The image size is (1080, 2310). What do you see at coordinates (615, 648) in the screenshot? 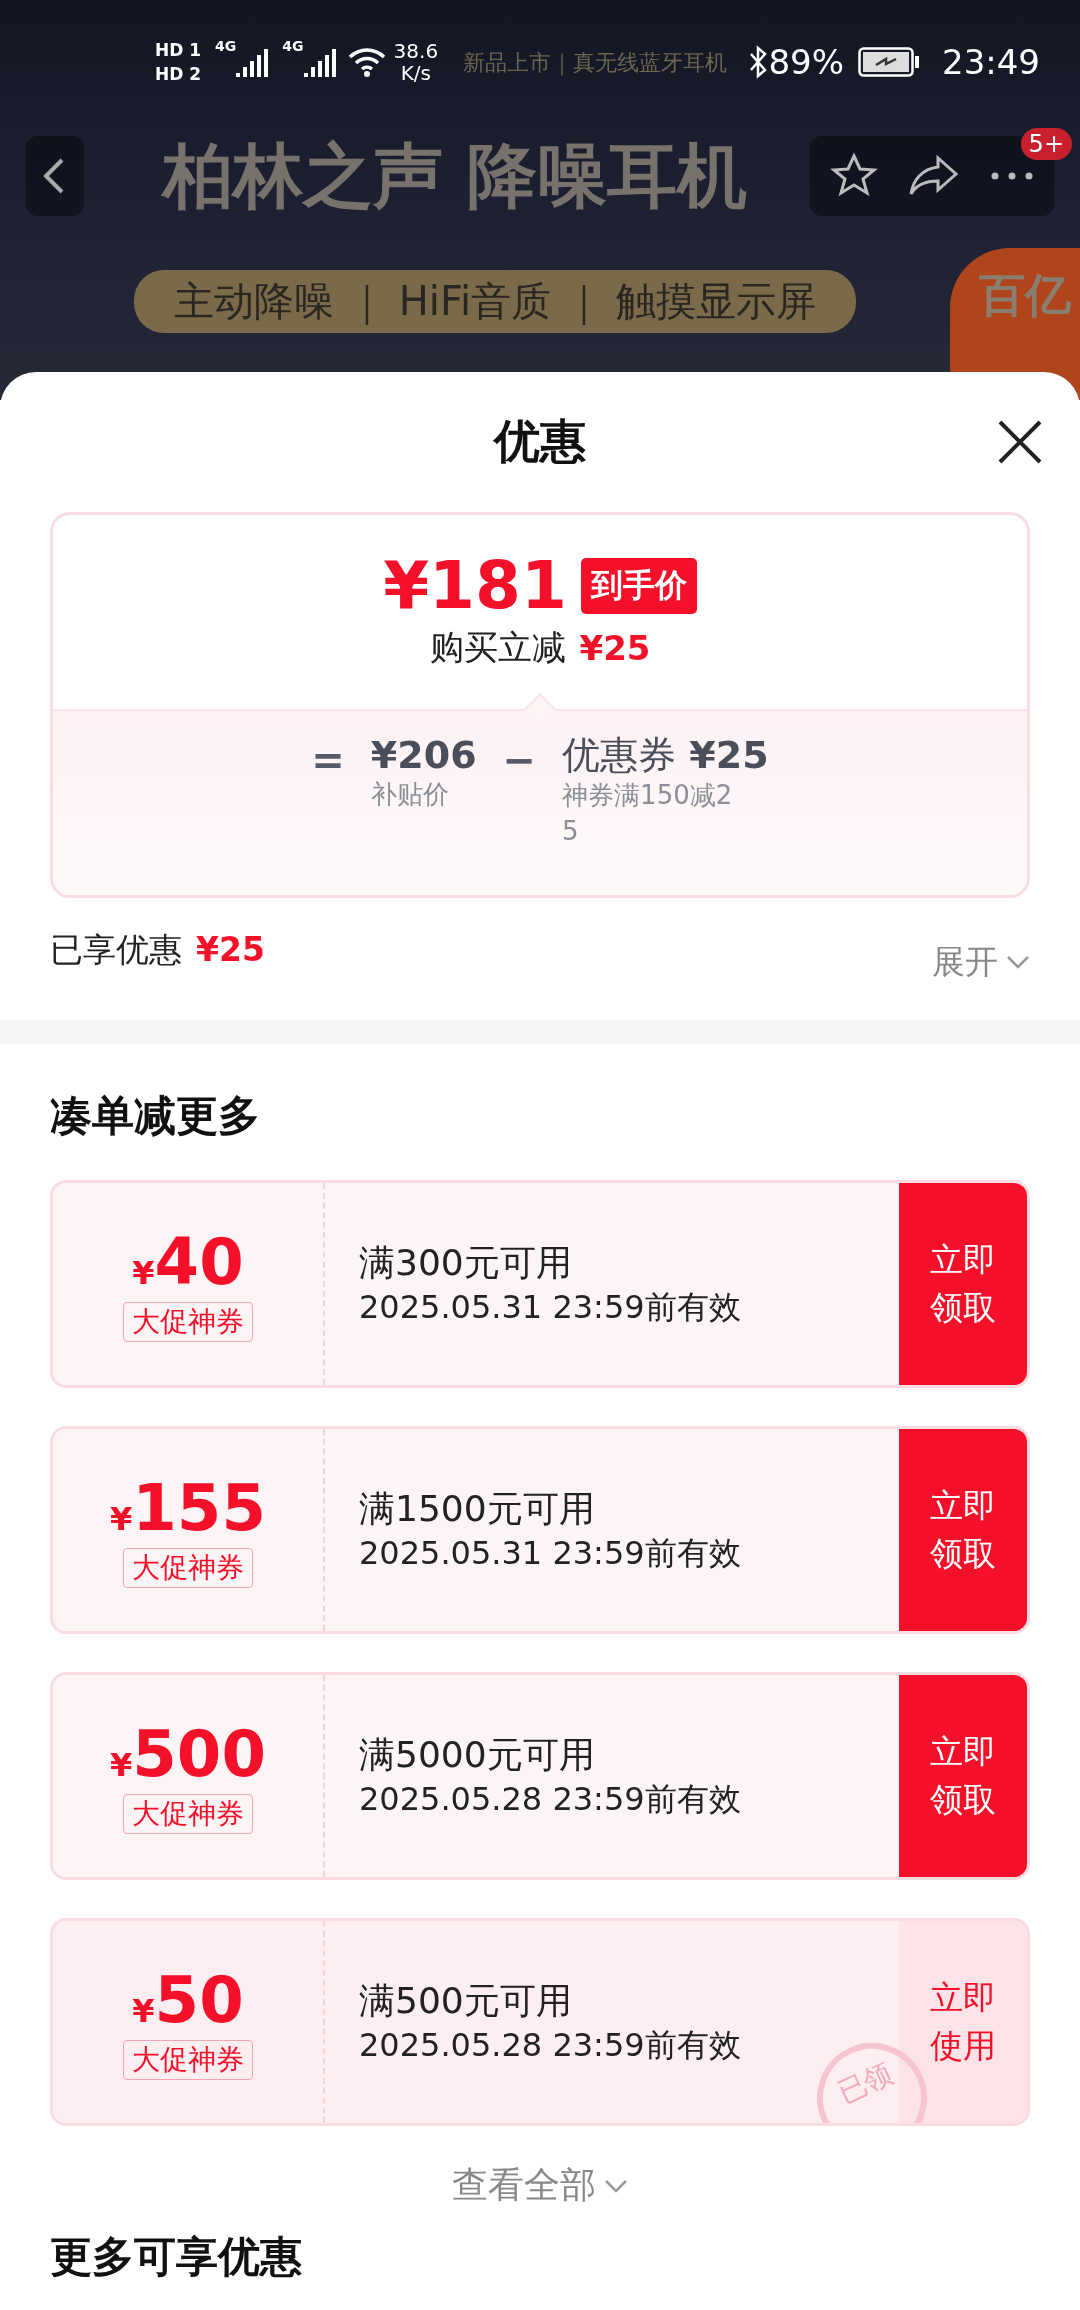
I see `saving-amount: ¥25` at bounding box center [615, 648].